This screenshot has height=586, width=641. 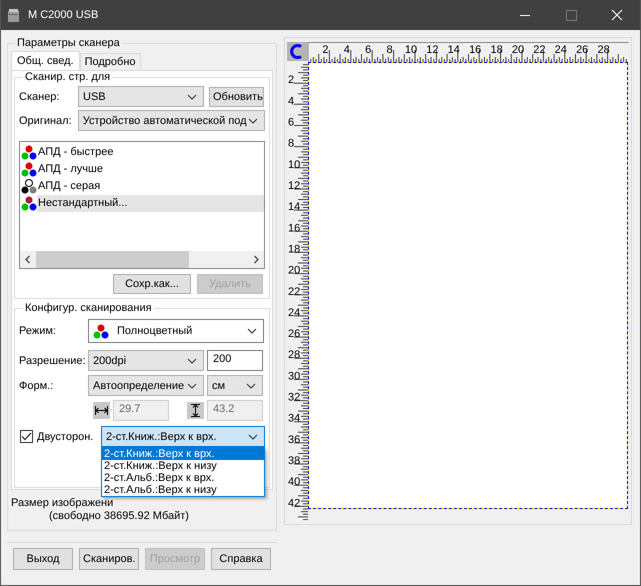 What do you see at coordinates (183, 436) in the screenshot?
I see `duplex-dropdown: 2-ст.Книж.:Верх к врх.` at bounding box center [183, 436].